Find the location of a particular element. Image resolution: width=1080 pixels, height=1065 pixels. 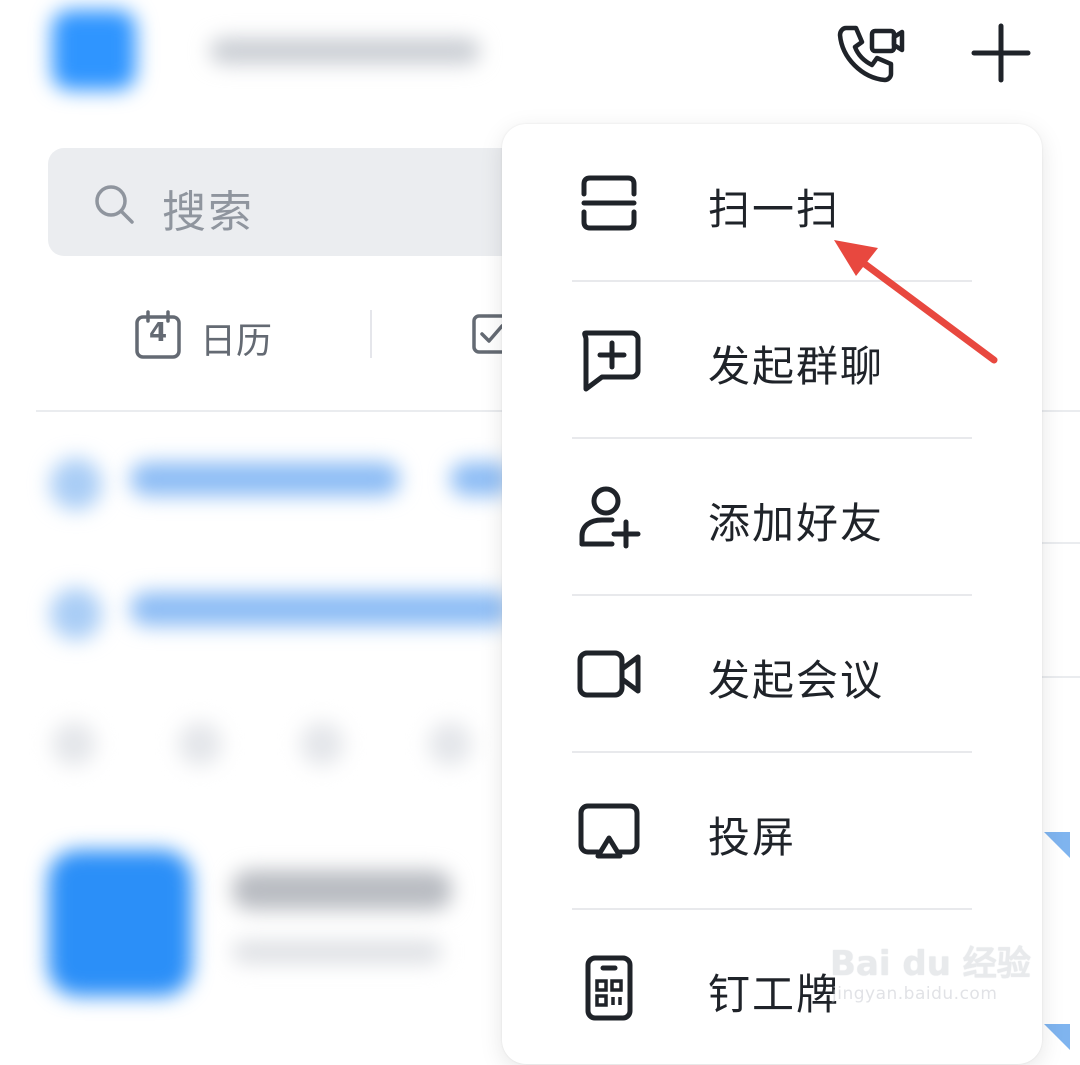

call-video-icon is located at coordinates (871, 53).